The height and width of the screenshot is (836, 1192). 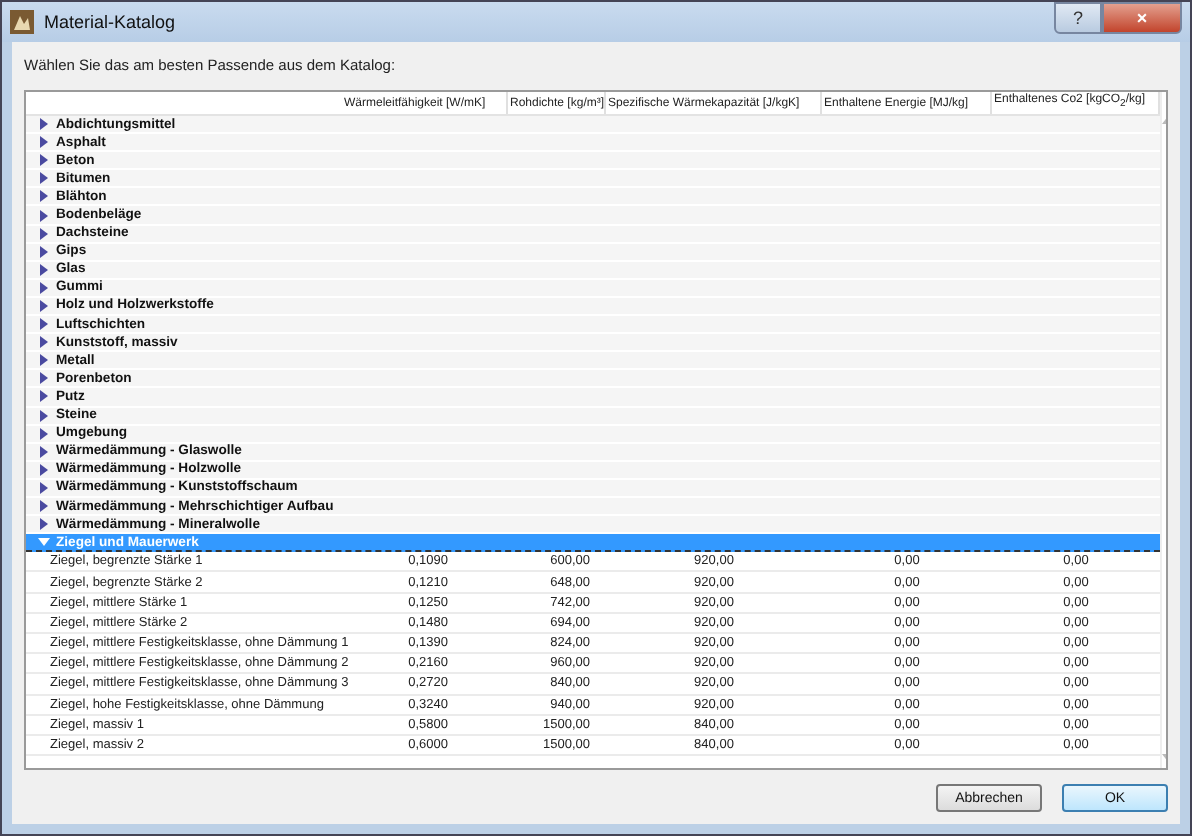 What do you see at coordinates (1078, 18) in the screenshot?
I see `help-button: ?` at bounding box center [1078, 18].